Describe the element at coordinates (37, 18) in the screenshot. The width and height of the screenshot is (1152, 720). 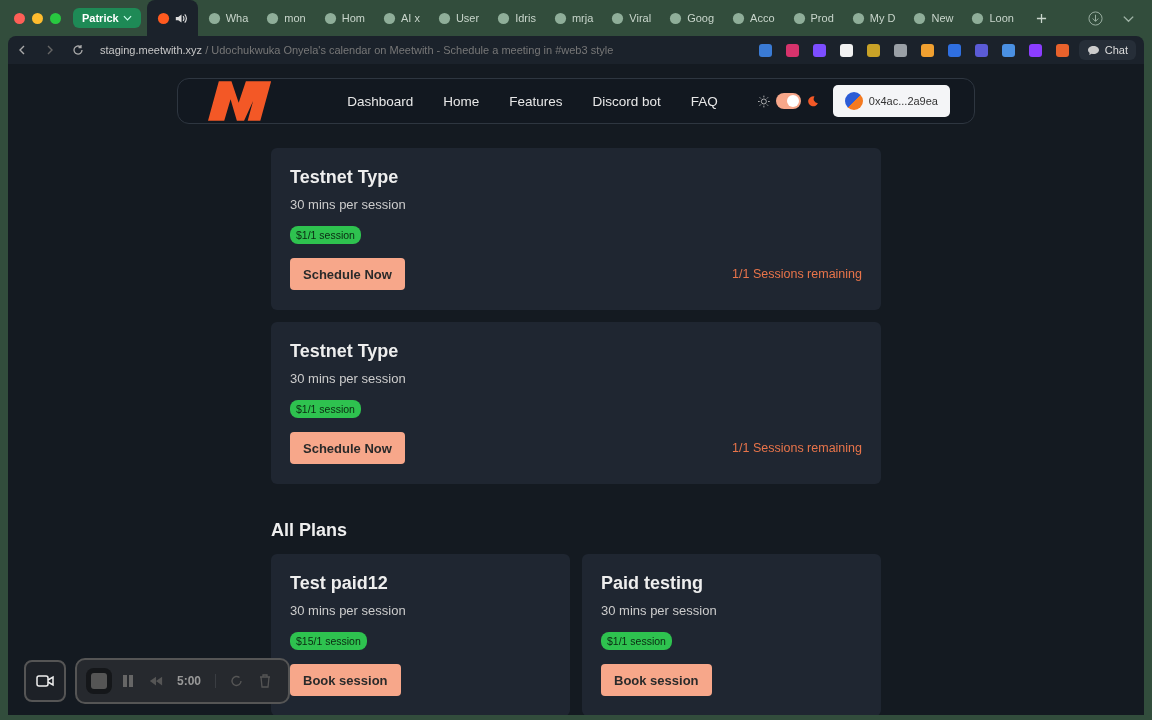
I see `minimize-window-button` at that location.